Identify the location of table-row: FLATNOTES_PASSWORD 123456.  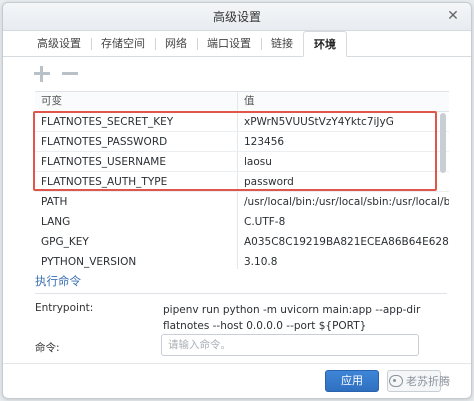
(242, 142).